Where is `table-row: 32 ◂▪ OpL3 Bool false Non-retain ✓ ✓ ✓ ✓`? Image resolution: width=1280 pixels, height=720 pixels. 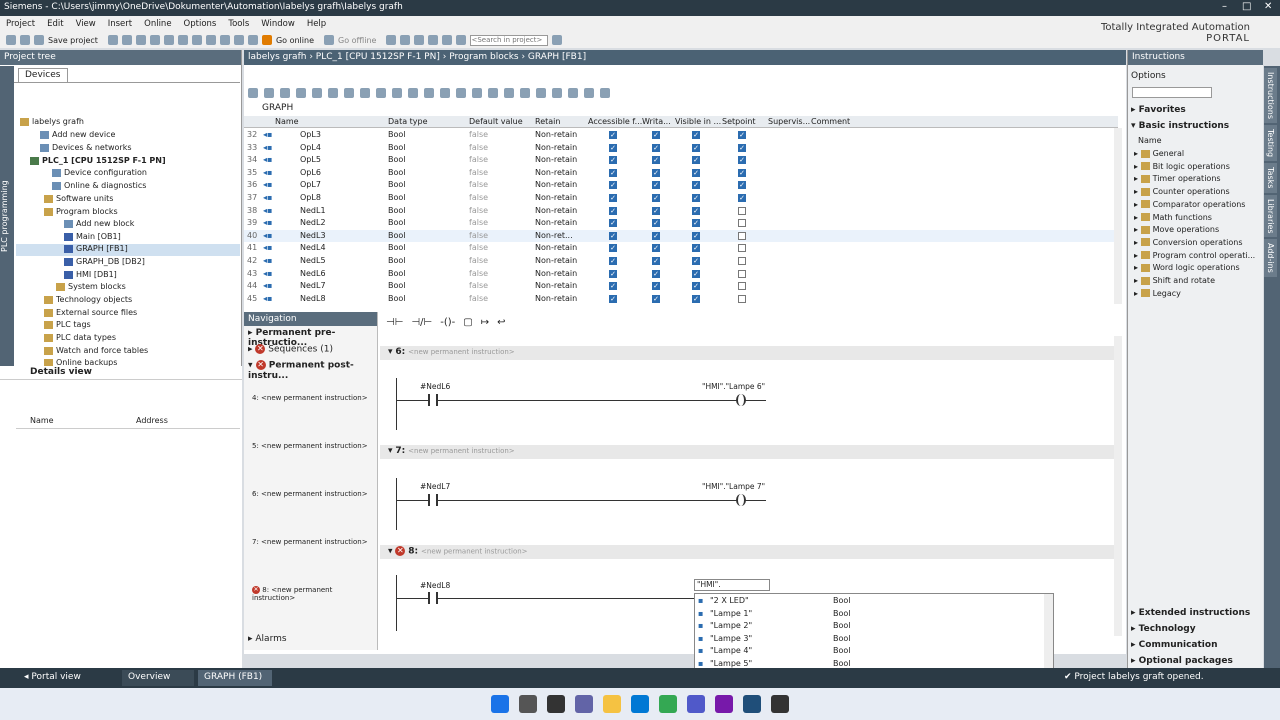 table-row: 32 ◂▪ OpL3 Bool false Non-retain ✓ ✓ ✓ ✓ is located at coordinates (681, 135).